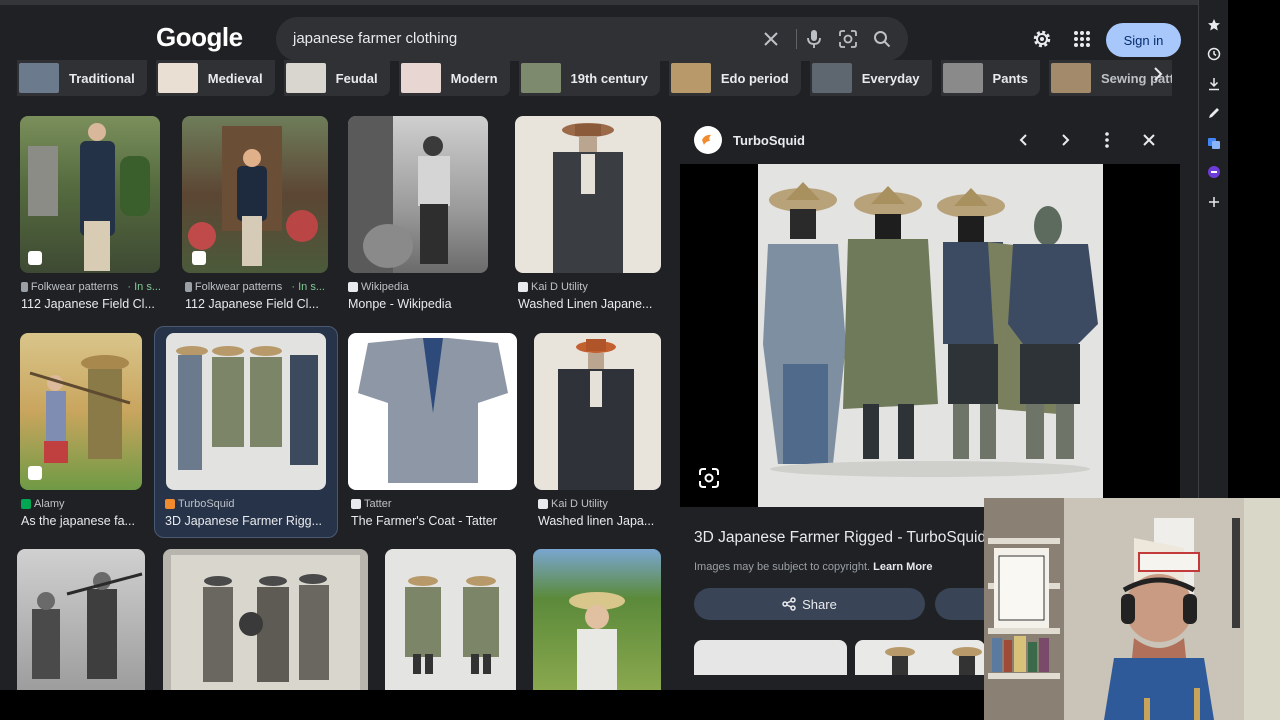 This screenshot has width=1280, height=720. I want to click on chip-traditional: Traditional, so click(82, 78).